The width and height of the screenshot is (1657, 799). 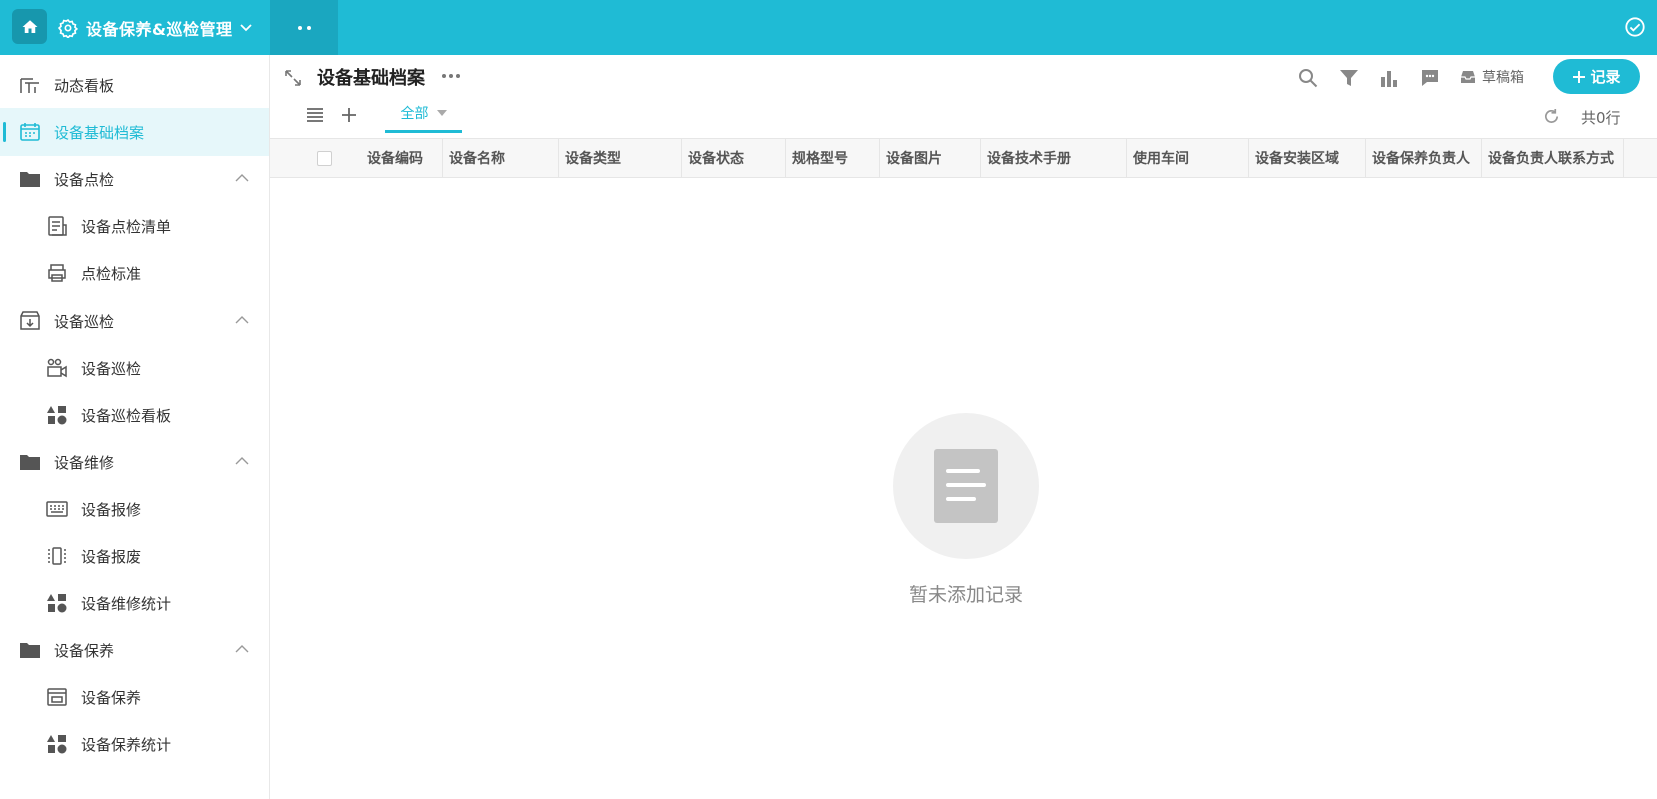 I want to click on column-header: 设备编码, so click(x=395, y=158).